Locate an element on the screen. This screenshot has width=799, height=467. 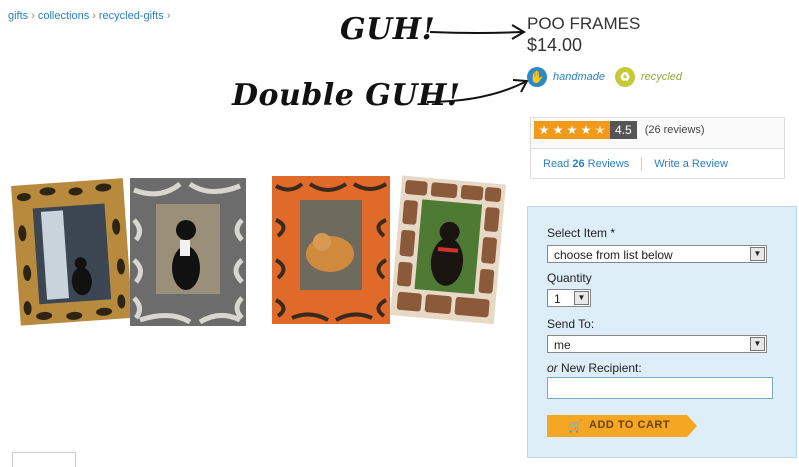
select-item-value: choose from list below is located at coordinates (613, 255).